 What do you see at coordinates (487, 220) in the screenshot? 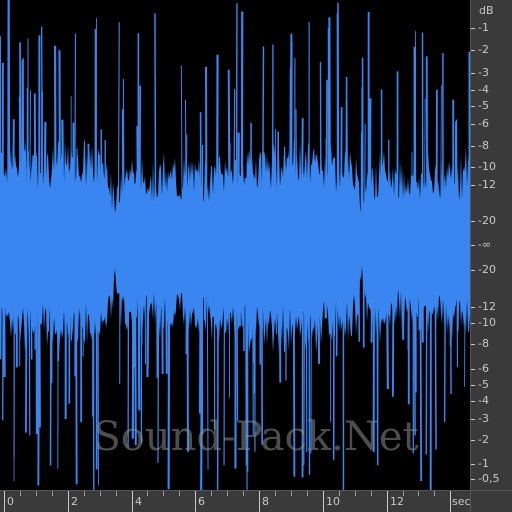
I see `db-tick-label: -20` at bounding box center [487, 220].